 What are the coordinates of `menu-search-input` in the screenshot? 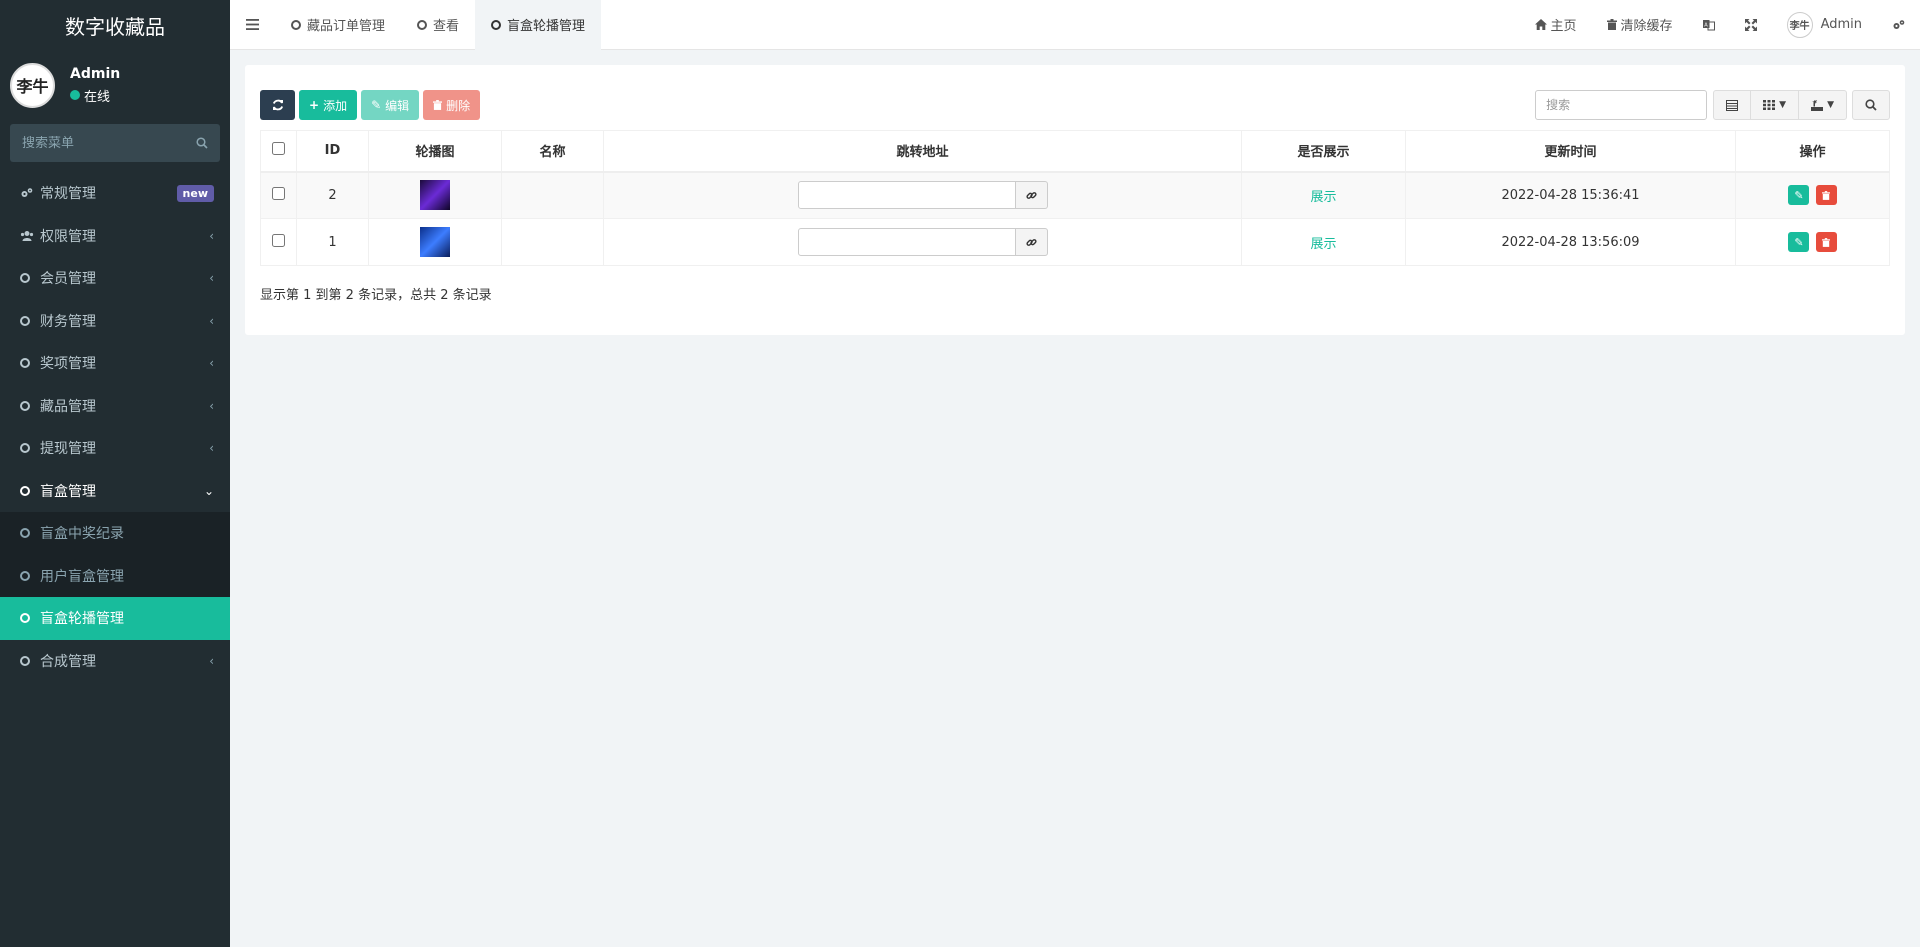 It's located at (102, 143).